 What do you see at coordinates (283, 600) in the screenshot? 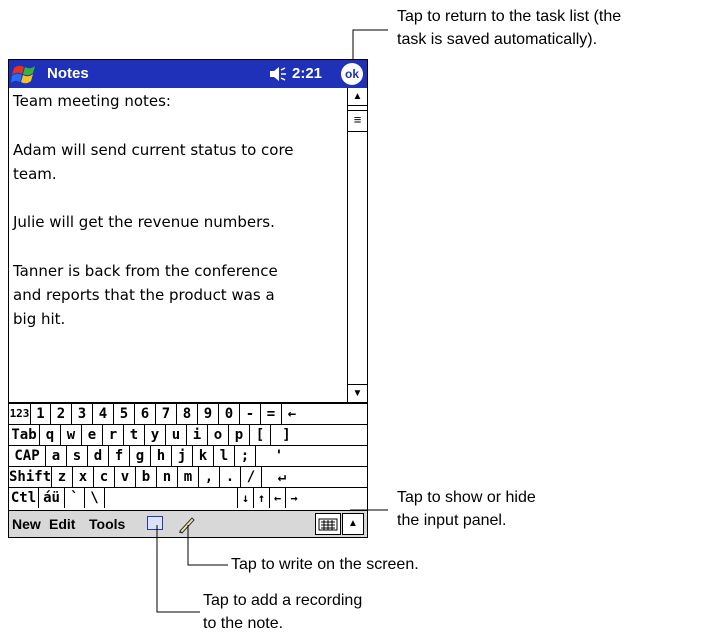
I see `callout-text: Tap to add a recording` at bounding box center [283, 600].